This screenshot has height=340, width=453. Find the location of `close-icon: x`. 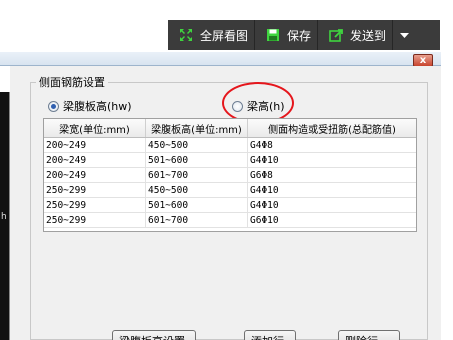

close-icon: x is located at coordinates (423, 60).